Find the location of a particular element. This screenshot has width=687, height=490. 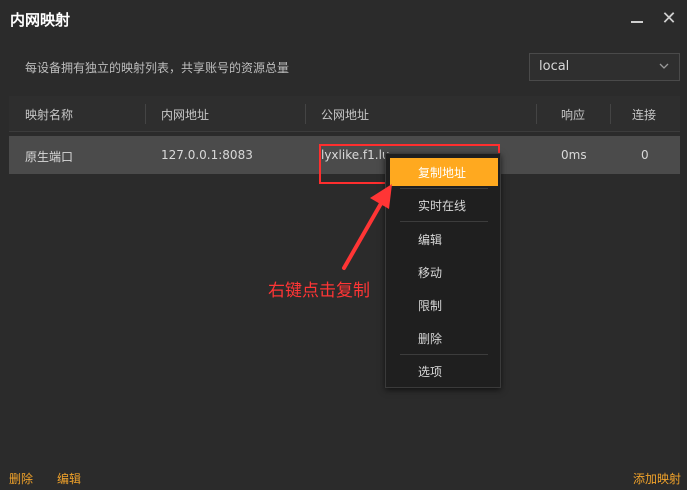

delete-link: 删除 is located at coordinates (21, 478).